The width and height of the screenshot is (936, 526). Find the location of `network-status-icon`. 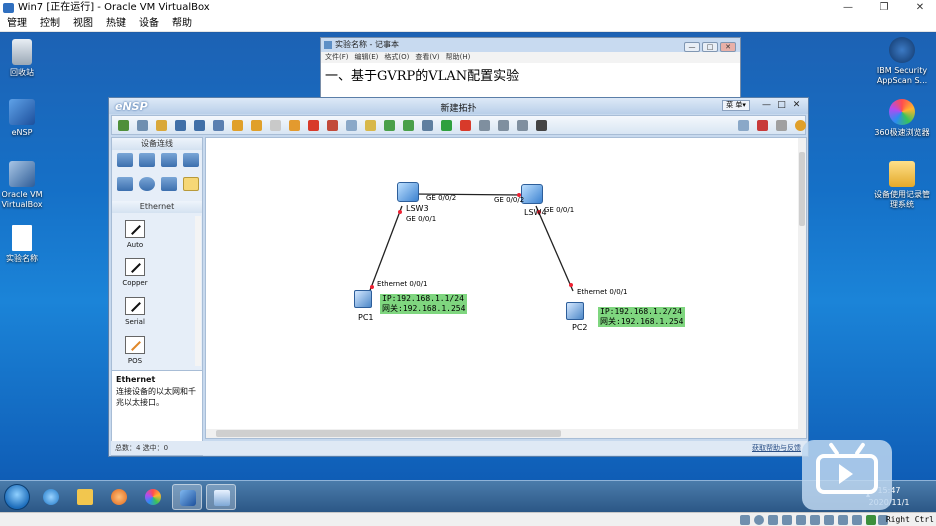

network-status-icon is located at coordinates (787, 520).